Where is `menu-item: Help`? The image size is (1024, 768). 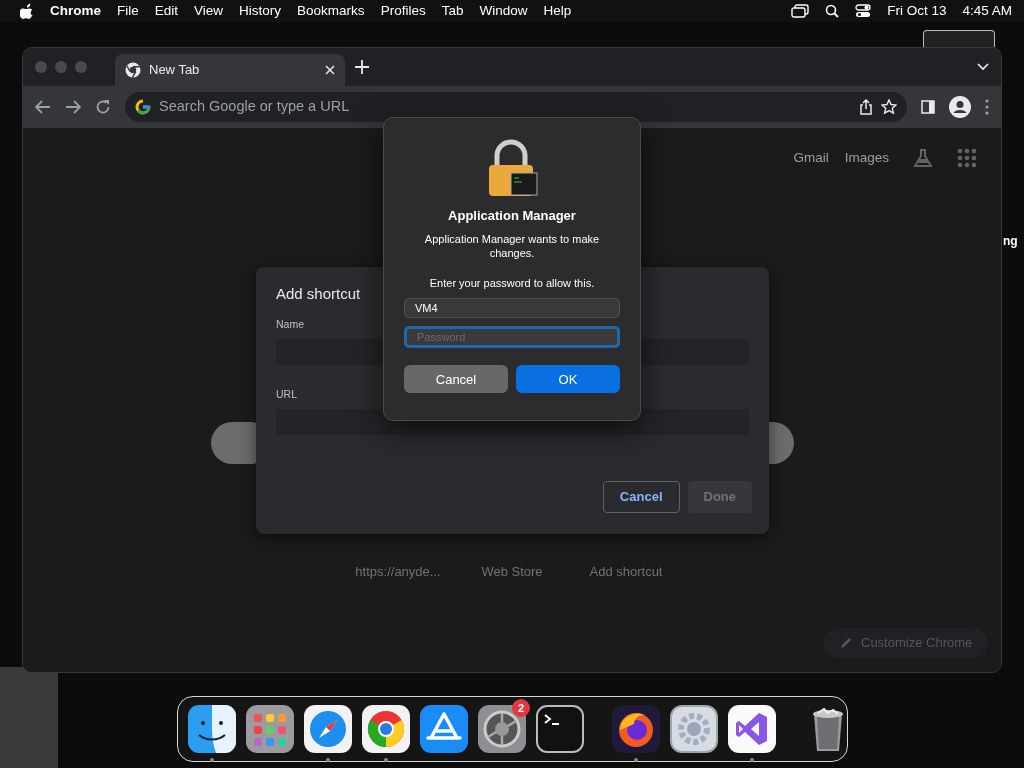
menu-item: Help is located at coordinates (557, 11).